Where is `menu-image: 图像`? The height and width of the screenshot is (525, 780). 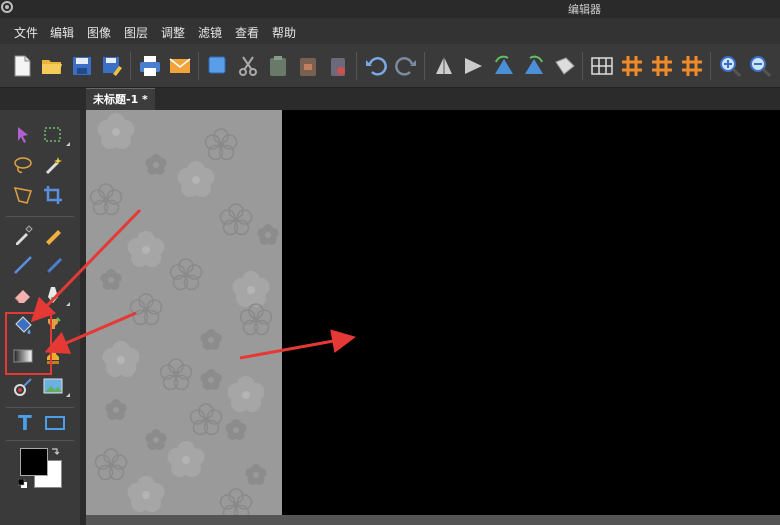
menu-image: 图像 is located at coordinates (99, 32).